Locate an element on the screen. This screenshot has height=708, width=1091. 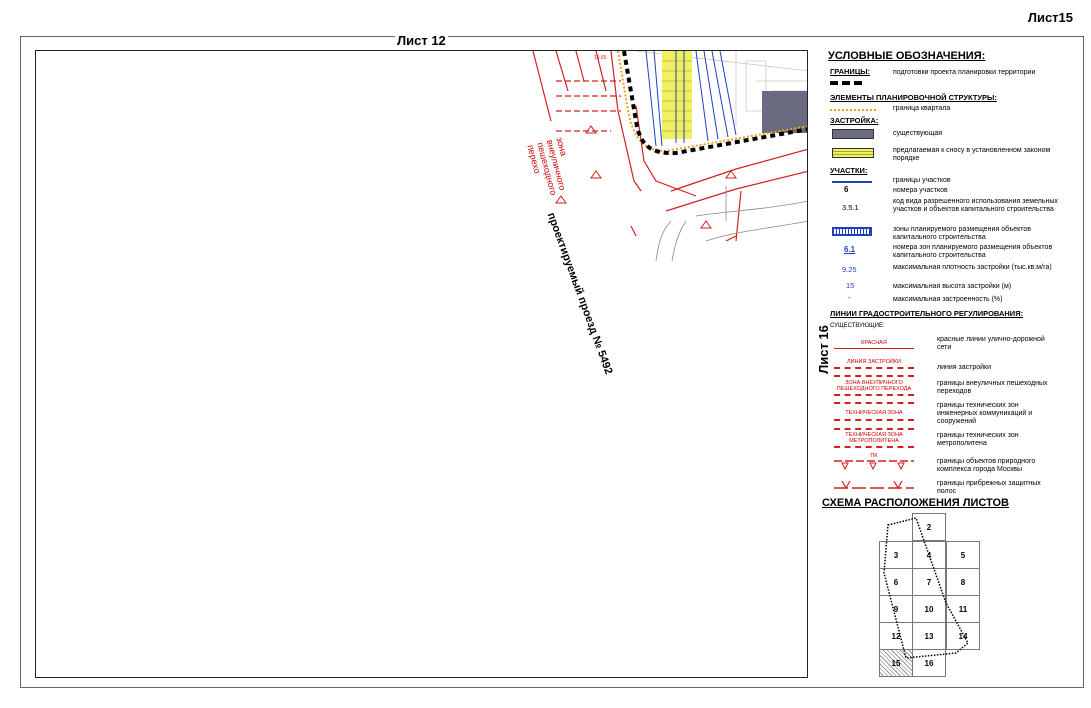
demolish-building is located at coordinates (677, 95).